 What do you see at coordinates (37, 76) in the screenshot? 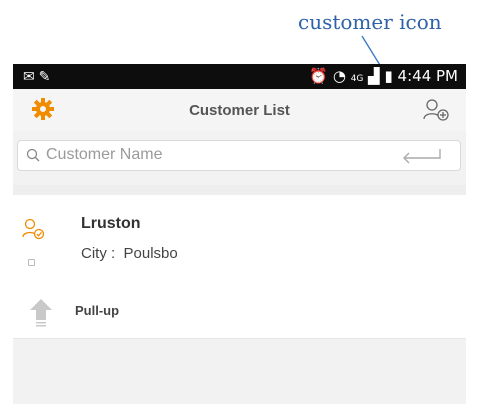
I see `notification-icons: ✉ ✎` at bounding box center [37, 76].